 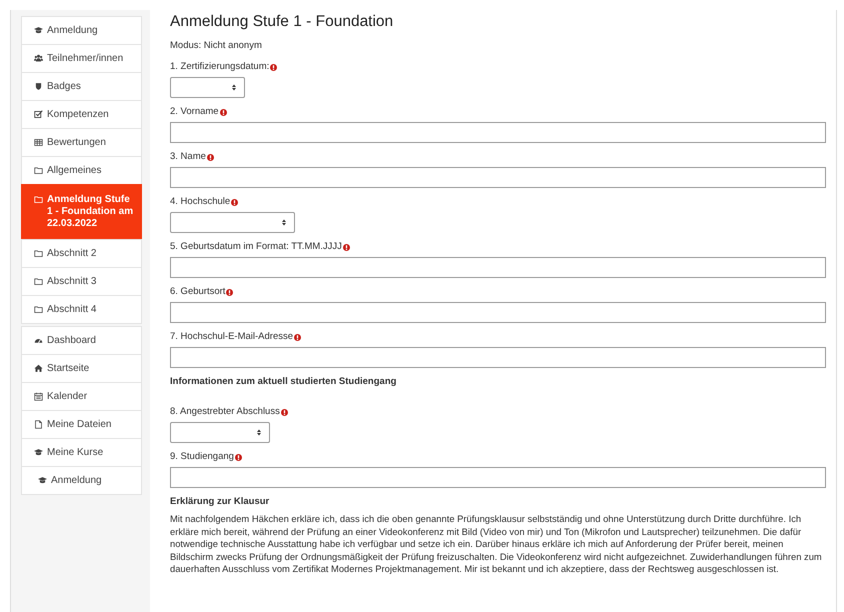 What do you see at coordinates (38, 142) in the screenshot?
I see `table-icon` at bounding box center [38, 142].